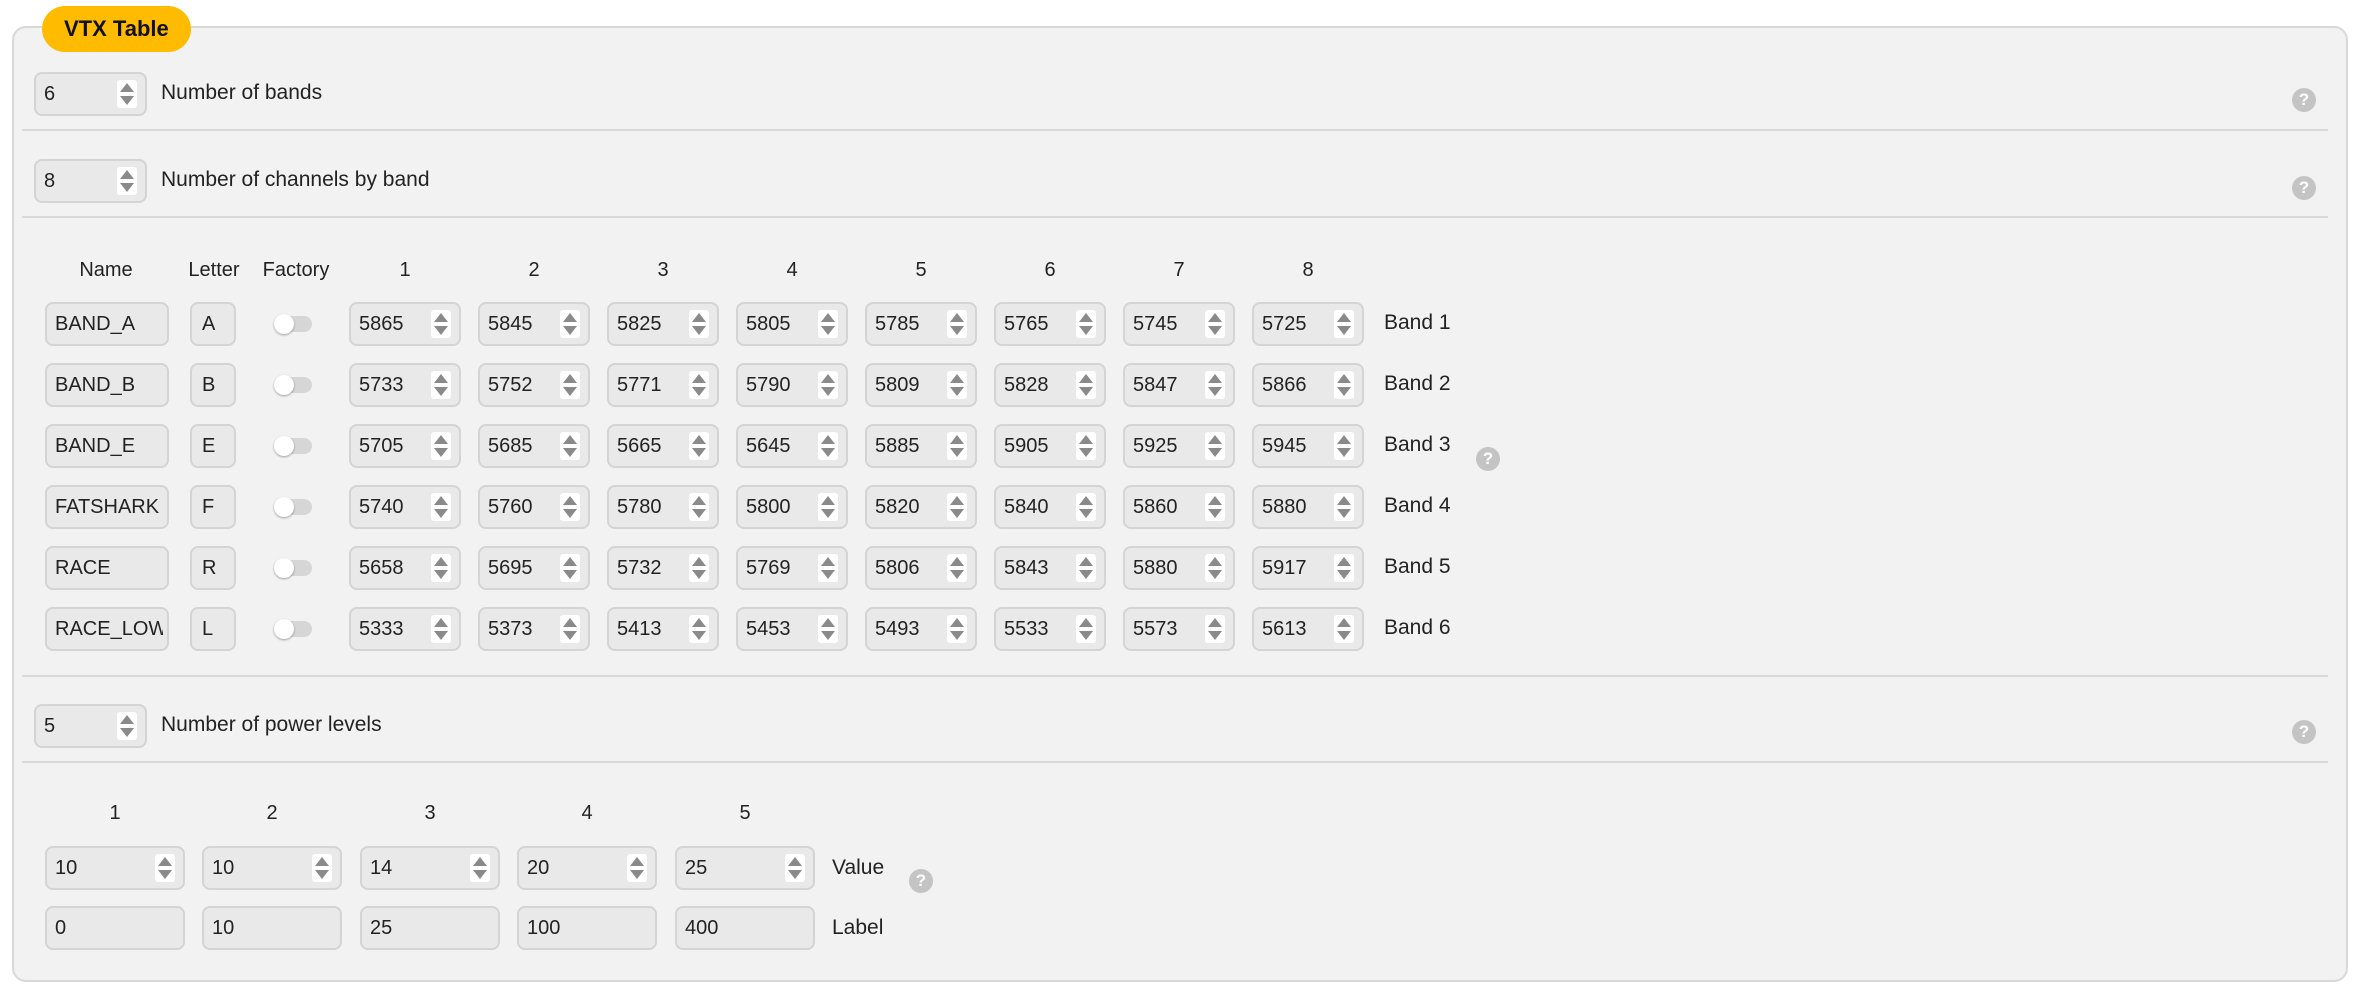  What do you see at coordinates (792, 568) in the screenshot?
I see `frequency-input: 5769` at bounding box center [792, 568].